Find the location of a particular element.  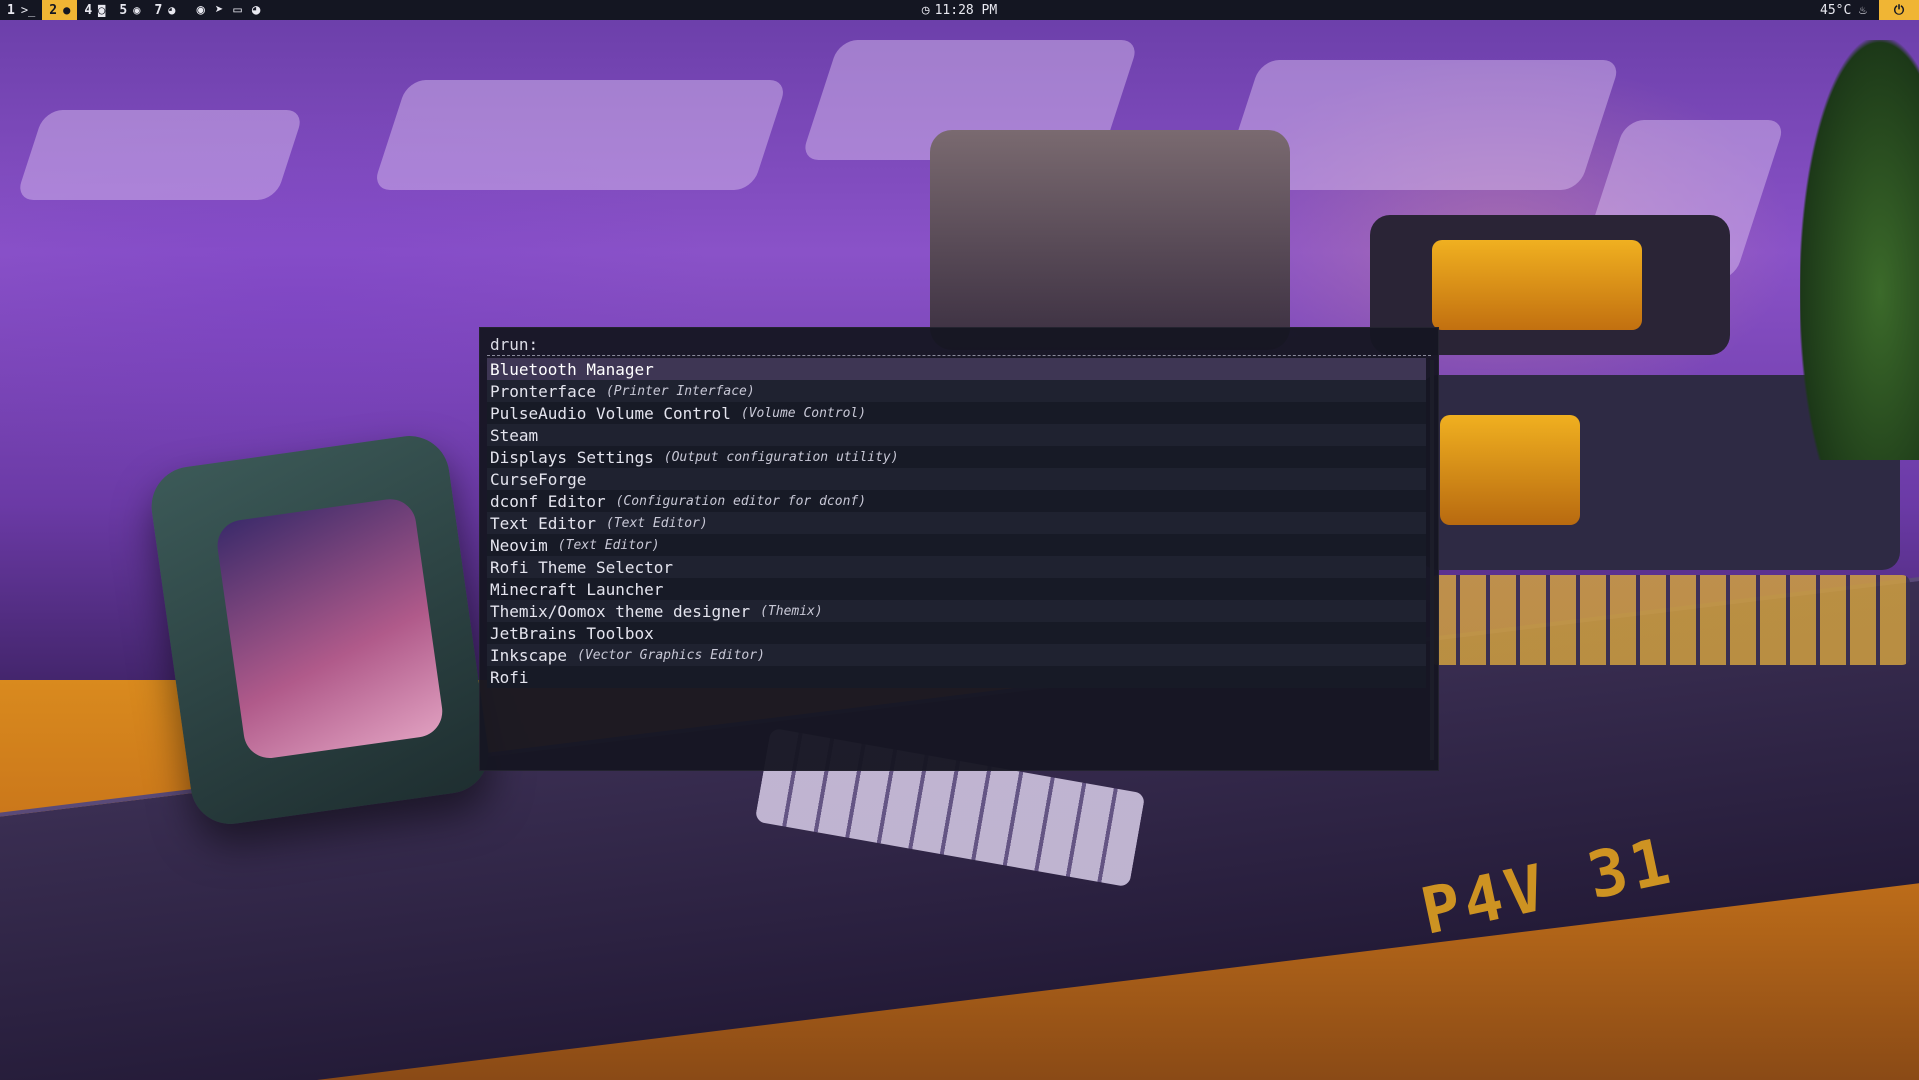

steam-tray-icon: ◉ is located at coordinates (201, 10).